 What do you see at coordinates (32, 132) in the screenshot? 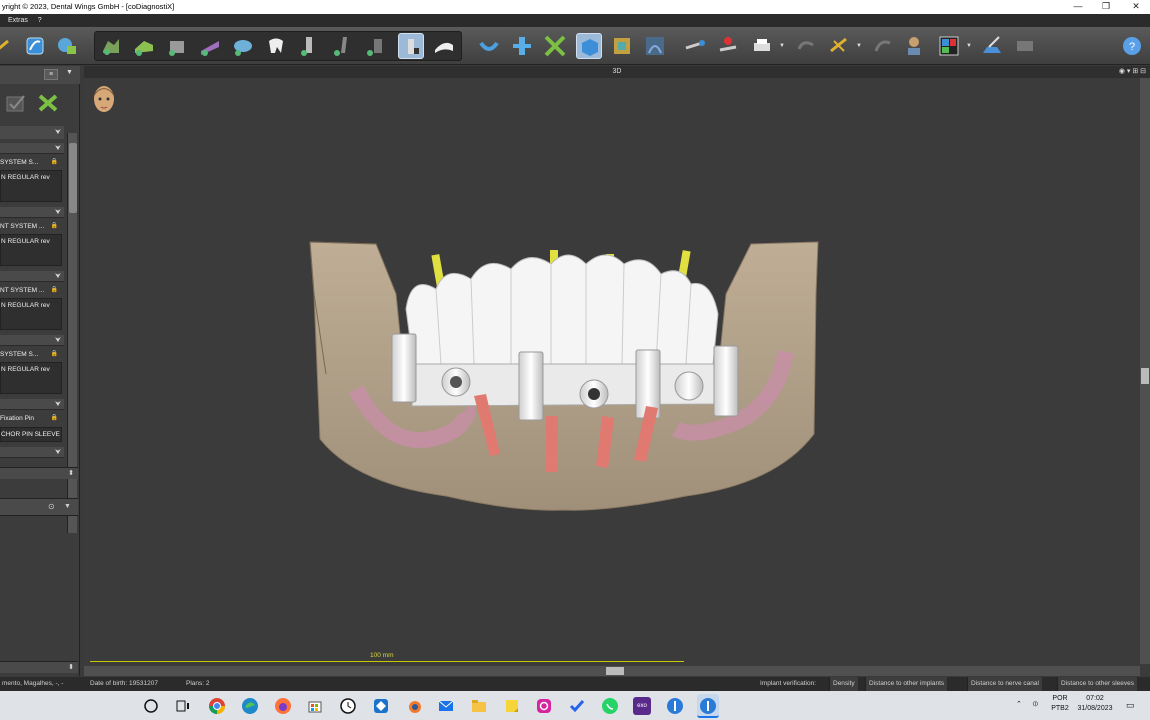
I see `panel-section-header: ⮟` at bounding box center [32, 132].